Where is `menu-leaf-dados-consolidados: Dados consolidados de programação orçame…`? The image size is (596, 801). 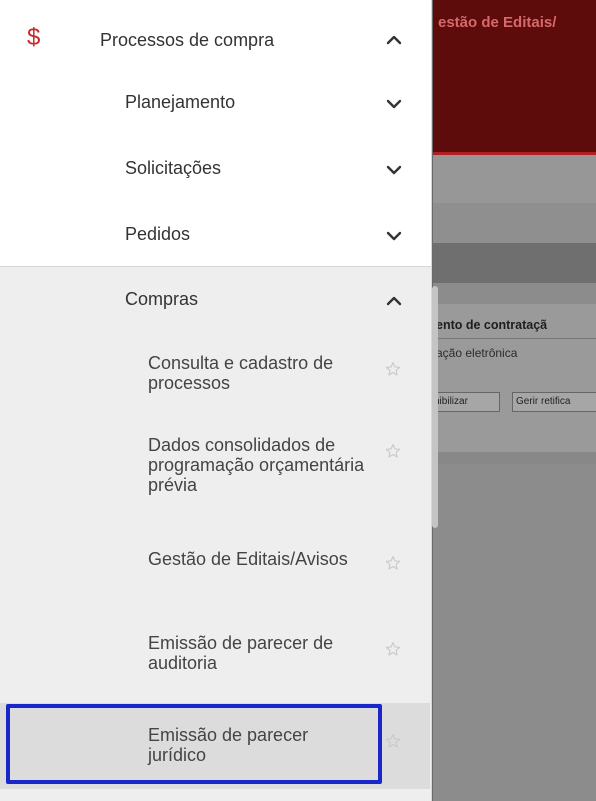
menu-leaf-dados-consolidados: Dados consolidados de programação orçame… is located at coordinates (215, 473).